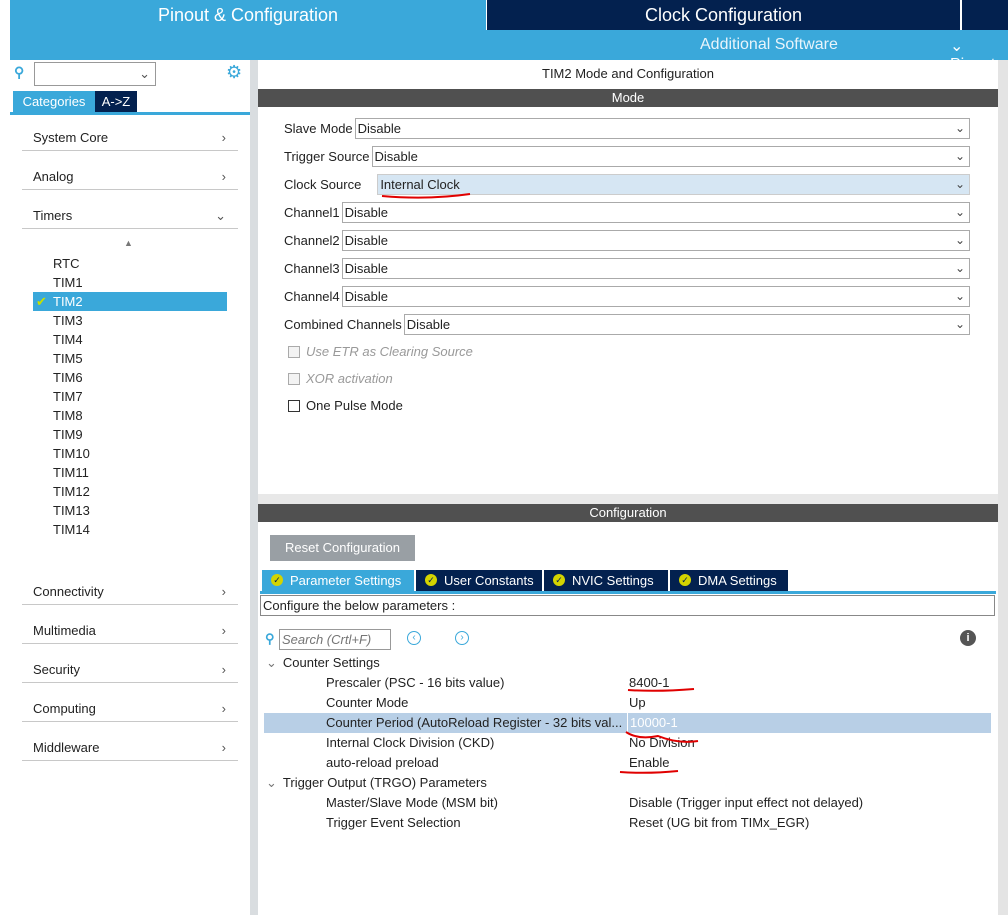  Describe the element at coordinates (342, 548) in the screenshot. I see `reset-configuration-button: Reset Configuration` at that location.